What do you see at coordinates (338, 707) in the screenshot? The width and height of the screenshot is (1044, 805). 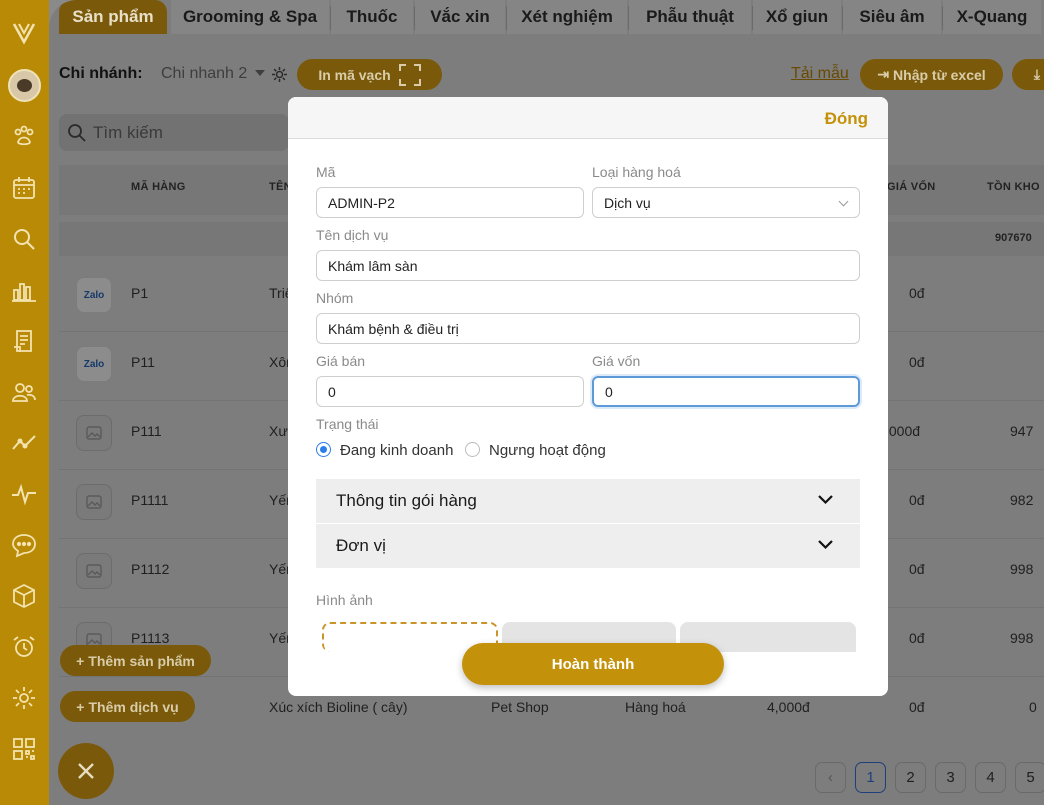 I see `product-name: Xúc xích Bioline ( cây)` at bounding box center [338, 707].